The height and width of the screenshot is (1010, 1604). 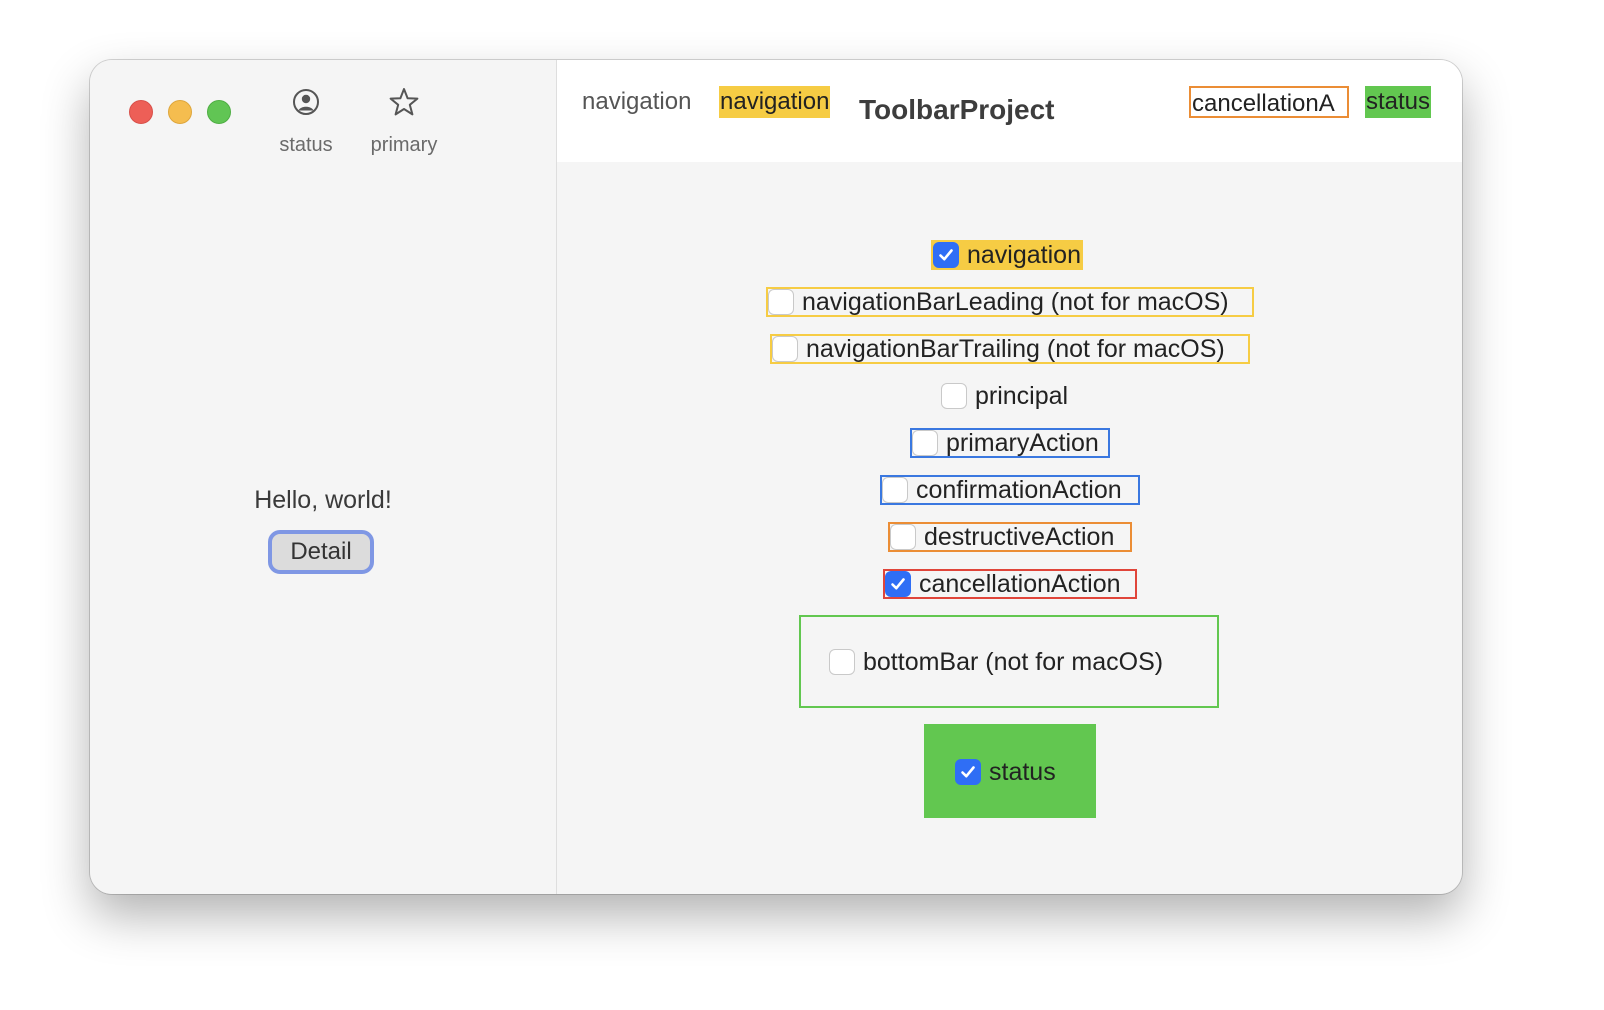 I want to click on toolbar-status-item: status, so click(x=306, y=121).